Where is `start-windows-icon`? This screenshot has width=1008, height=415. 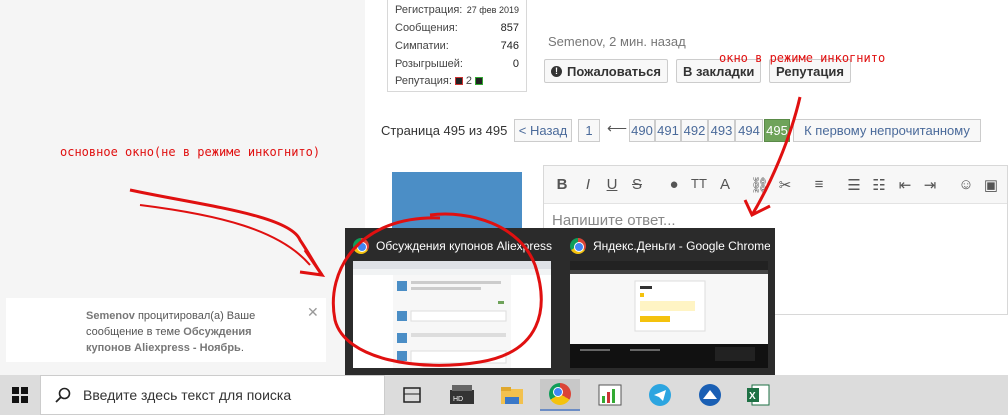 start-windows-icon is located at coordinates (20, 395).